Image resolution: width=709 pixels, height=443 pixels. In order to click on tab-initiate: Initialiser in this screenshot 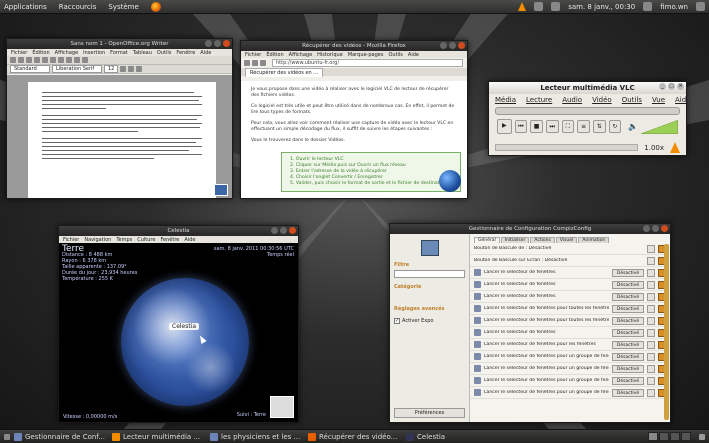, I will do `click(515, 240)`.